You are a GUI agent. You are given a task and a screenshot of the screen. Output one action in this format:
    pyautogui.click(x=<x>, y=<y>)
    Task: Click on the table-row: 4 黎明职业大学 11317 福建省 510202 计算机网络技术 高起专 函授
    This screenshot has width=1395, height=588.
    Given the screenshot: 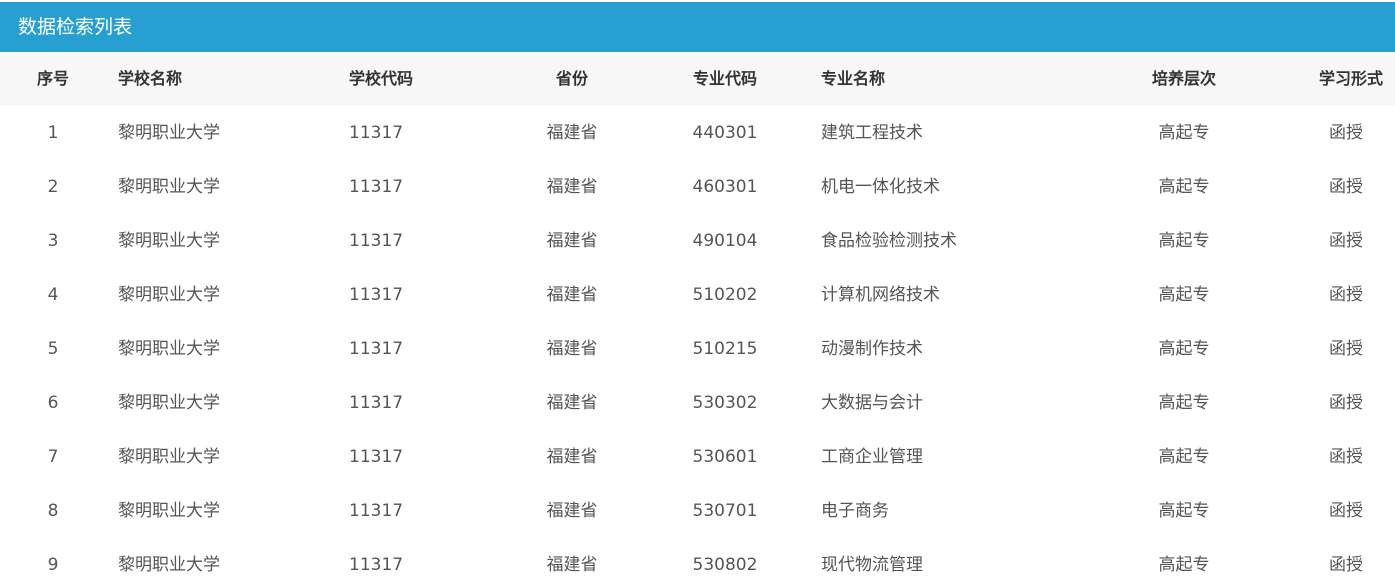 What is the action you would take?
    pyautogui.click(x=697, y=295)
    